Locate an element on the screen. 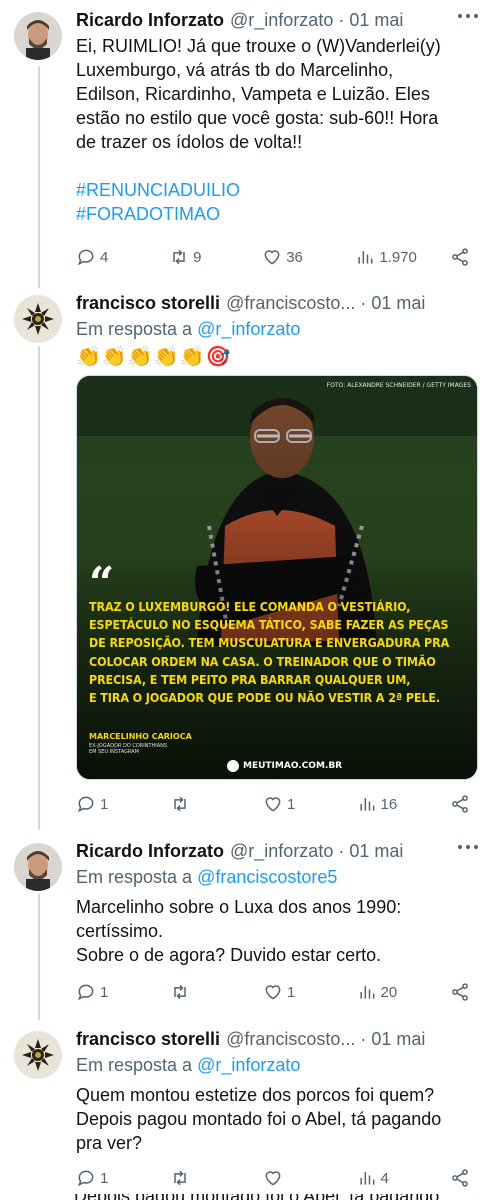  views-button: 1.970 is located at coordinates (386, 257).